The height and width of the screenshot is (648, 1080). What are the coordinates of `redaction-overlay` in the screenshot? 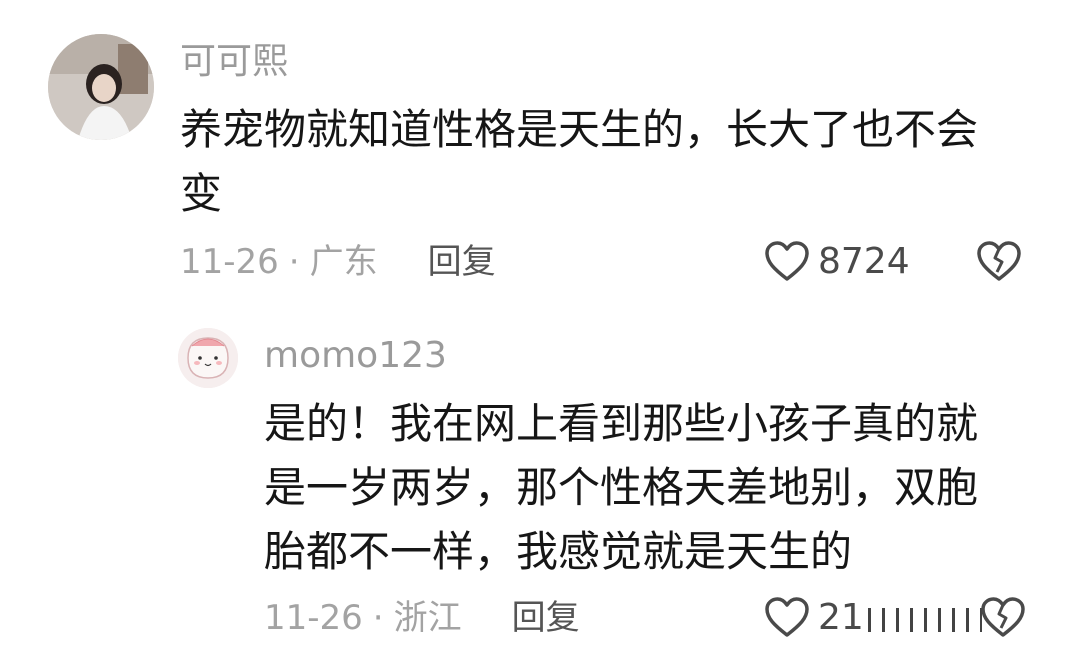 It's located at (922, 620).